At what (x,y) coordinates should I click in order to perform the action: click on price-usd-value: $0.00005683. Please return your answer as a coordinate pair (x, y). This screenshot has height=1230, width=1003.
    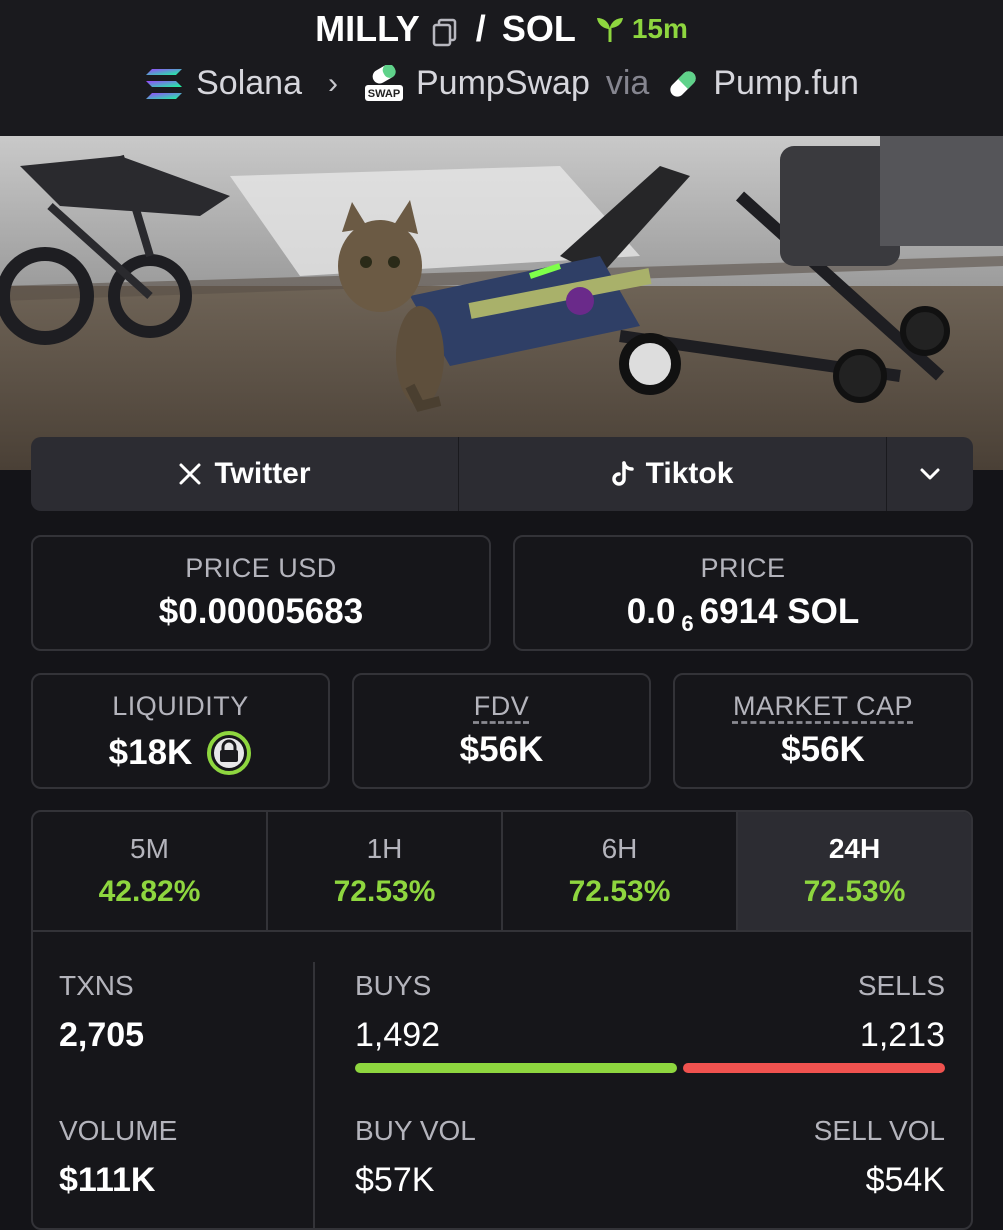
    Looking at the image, I should click on (261, 611).